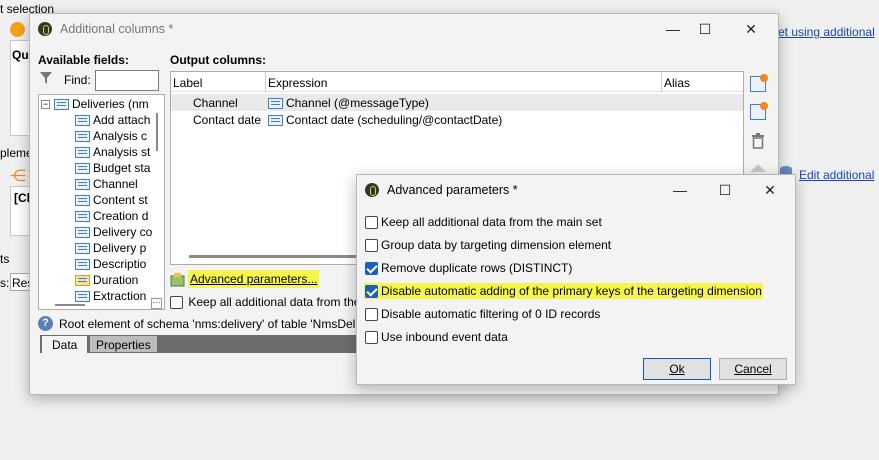 This screenshot has height=460, width=879. Describe the element at coordinates (123, 344) in the screenshot. I see `tab-properties: Properties` at that location.